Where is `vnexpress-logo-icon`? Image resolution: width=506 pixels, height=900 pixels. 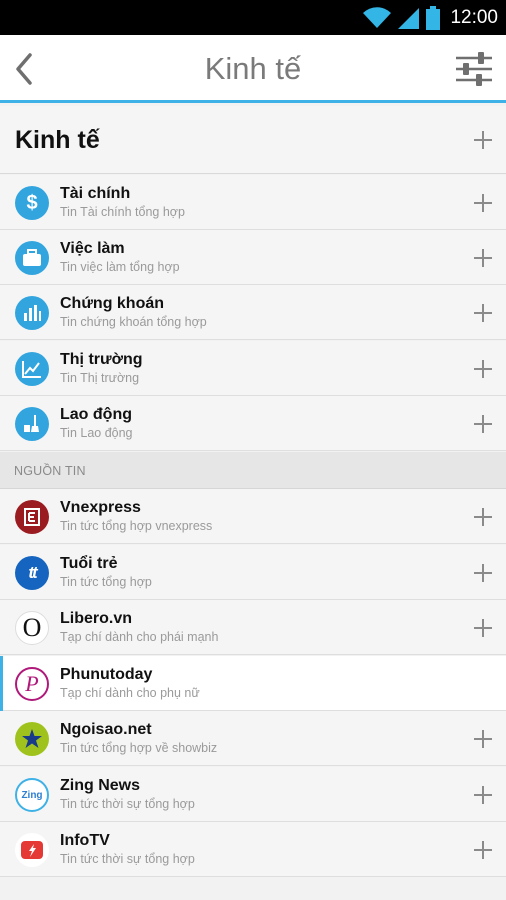
vnexpress-logo-icon is located at coordinates (32, 517).